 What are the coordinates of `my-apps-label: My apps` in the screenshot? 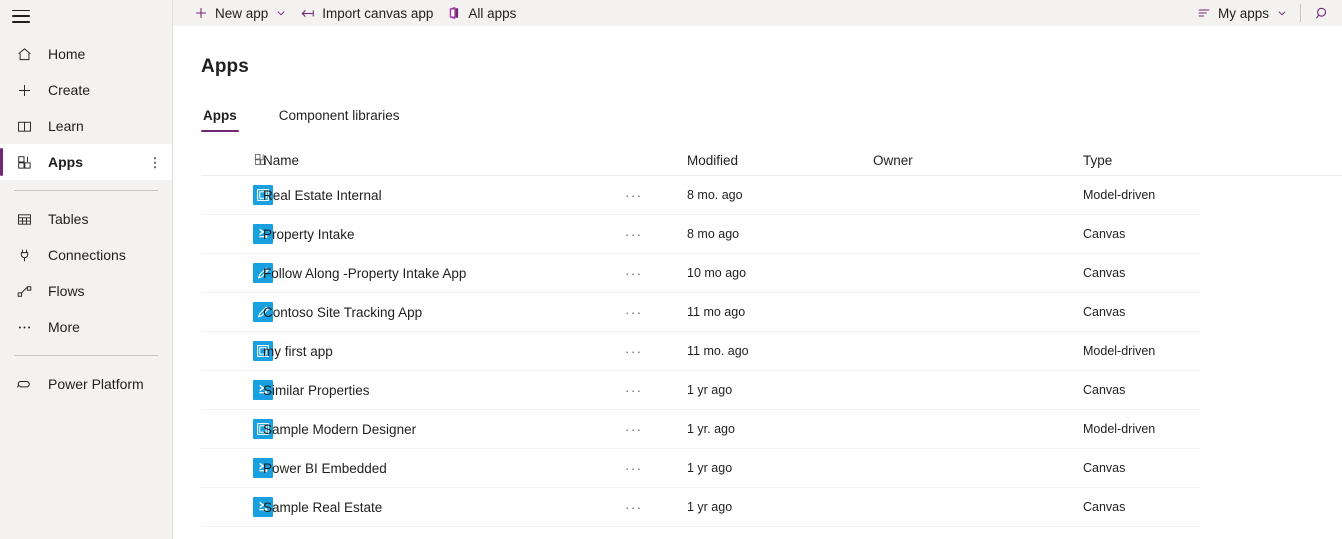 It's located at (1243, 13).